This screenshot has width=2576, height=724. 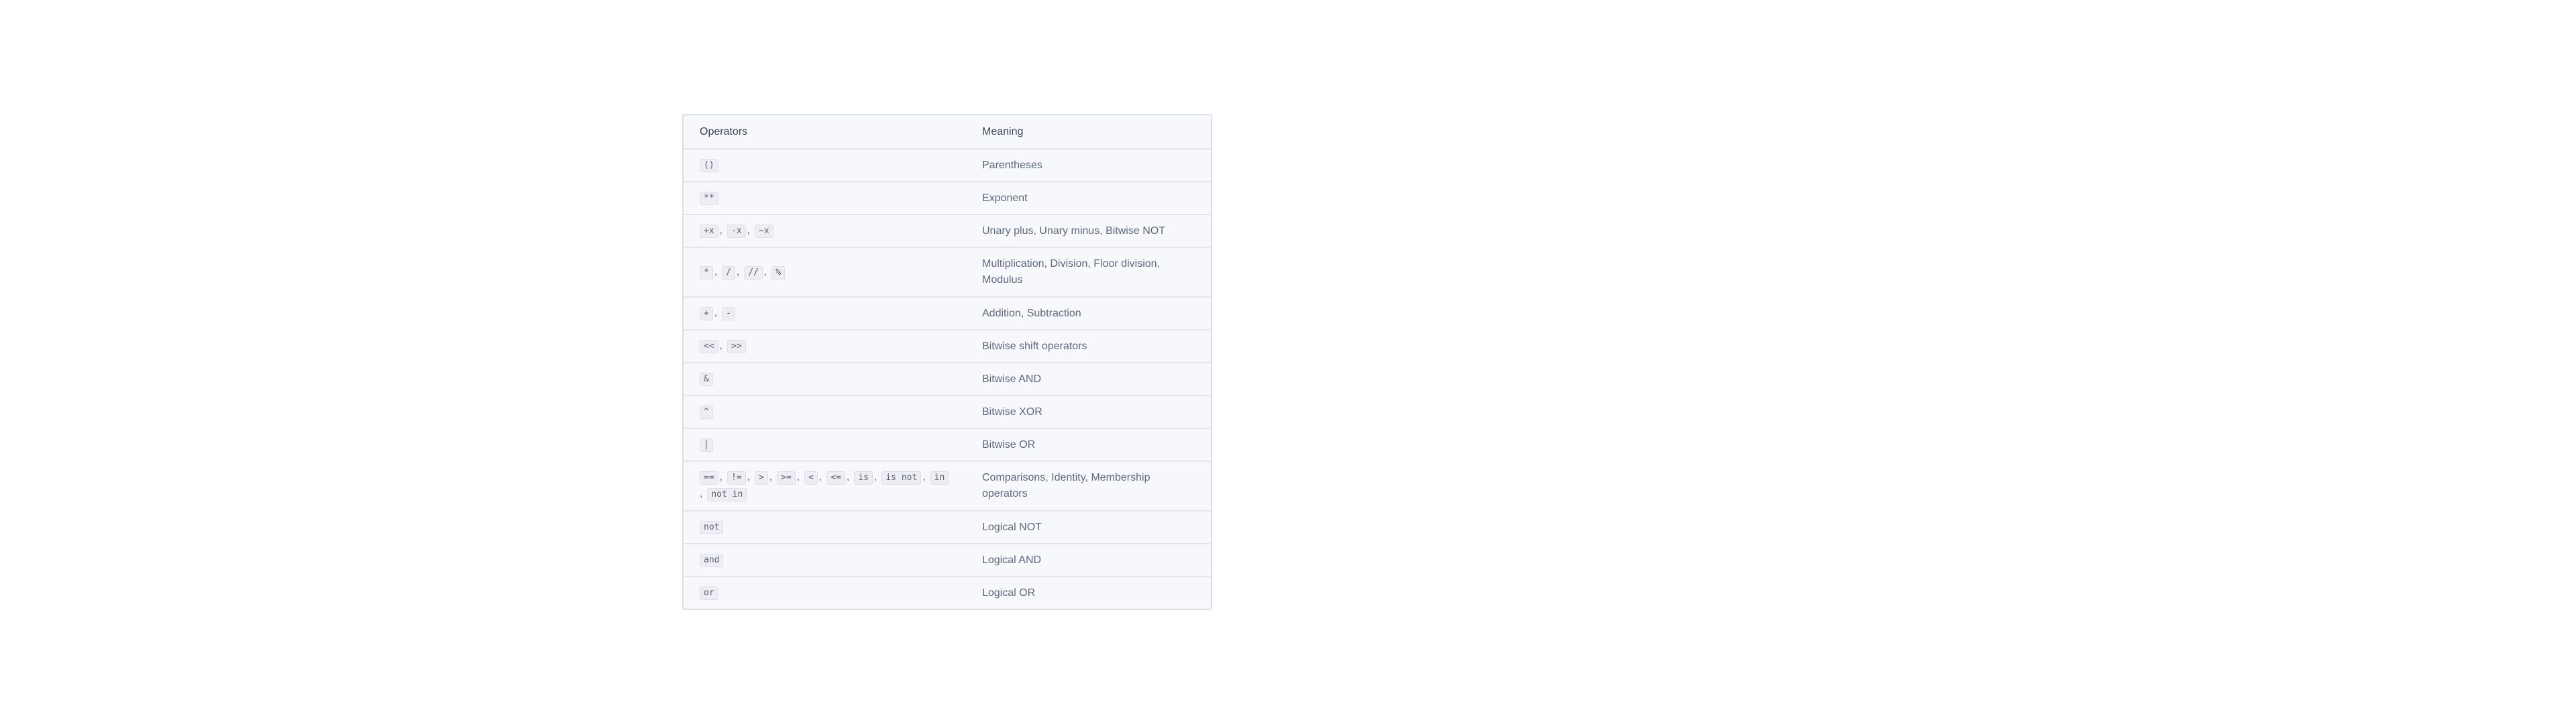 I want to click on meaning-cell: Bitwise OR, so click(x=1009, y=444).